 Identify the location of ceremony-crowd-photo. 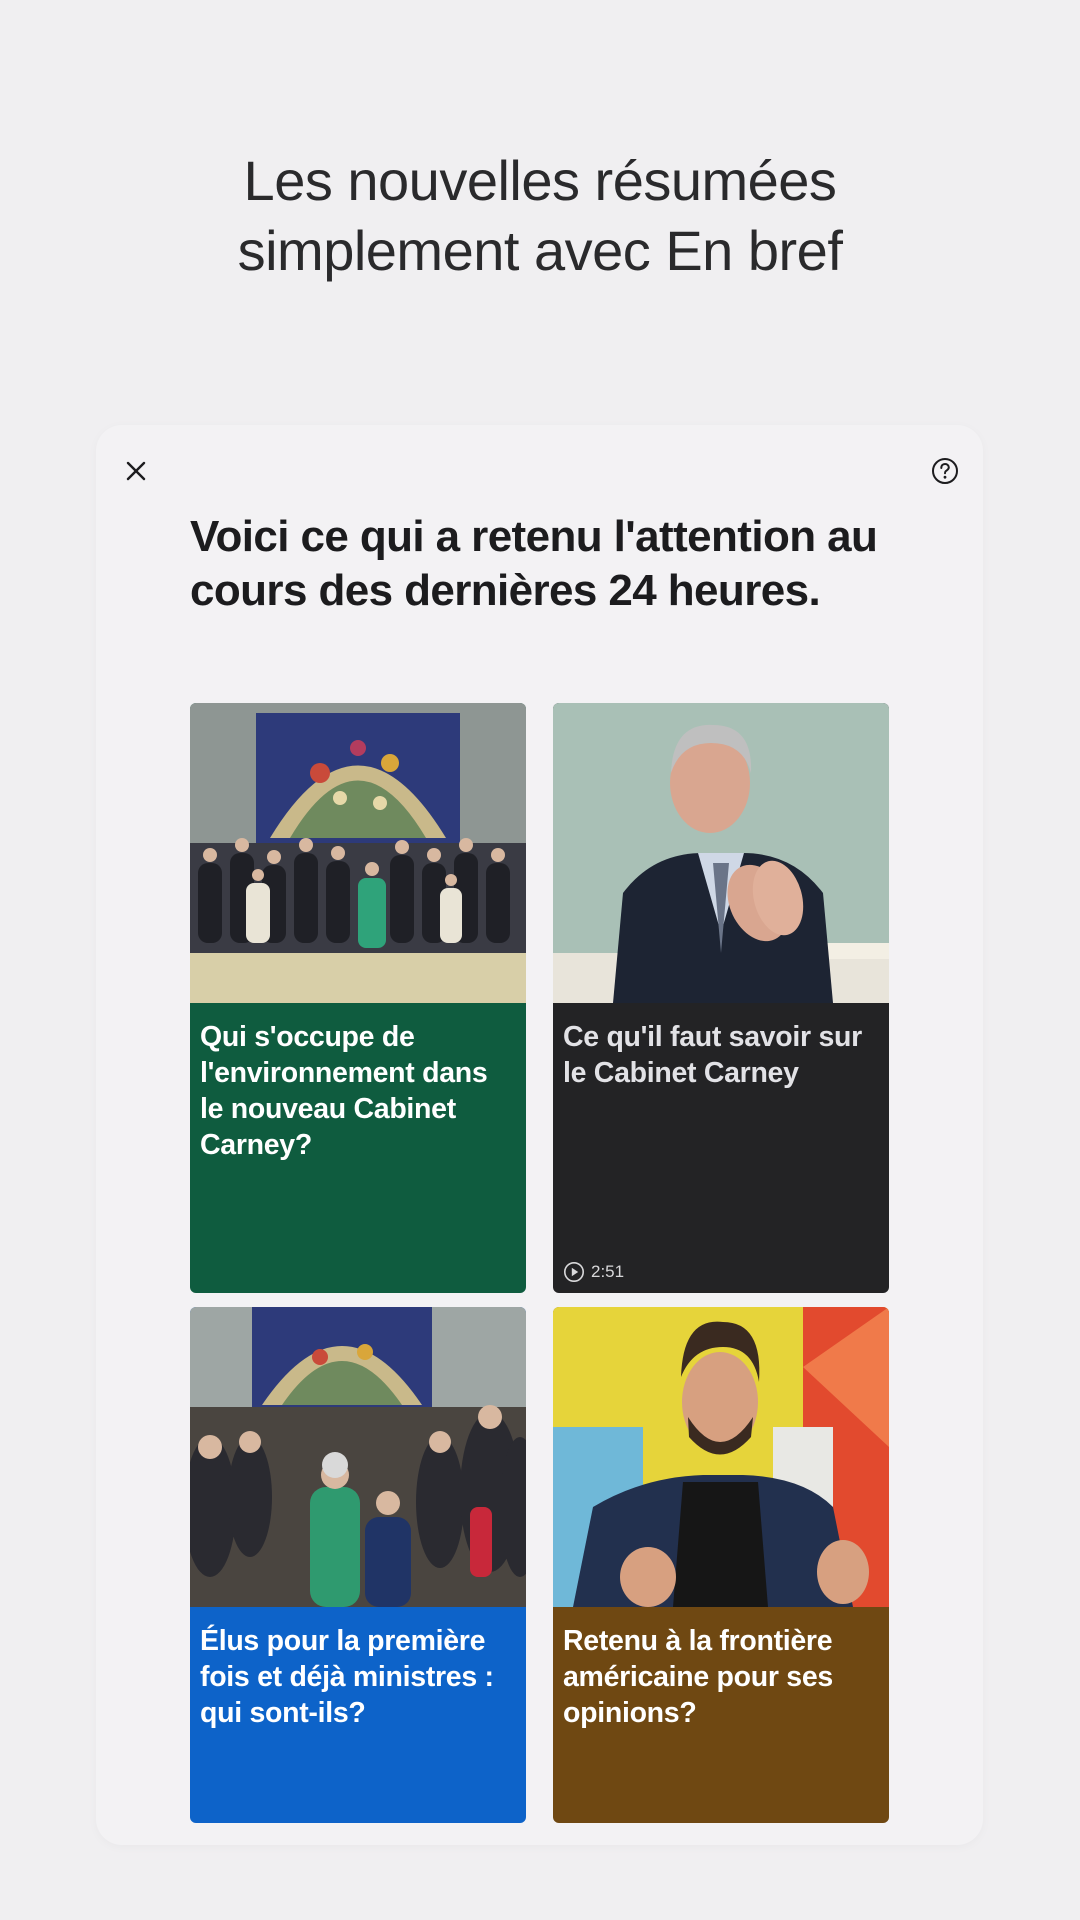
(358, 1457).